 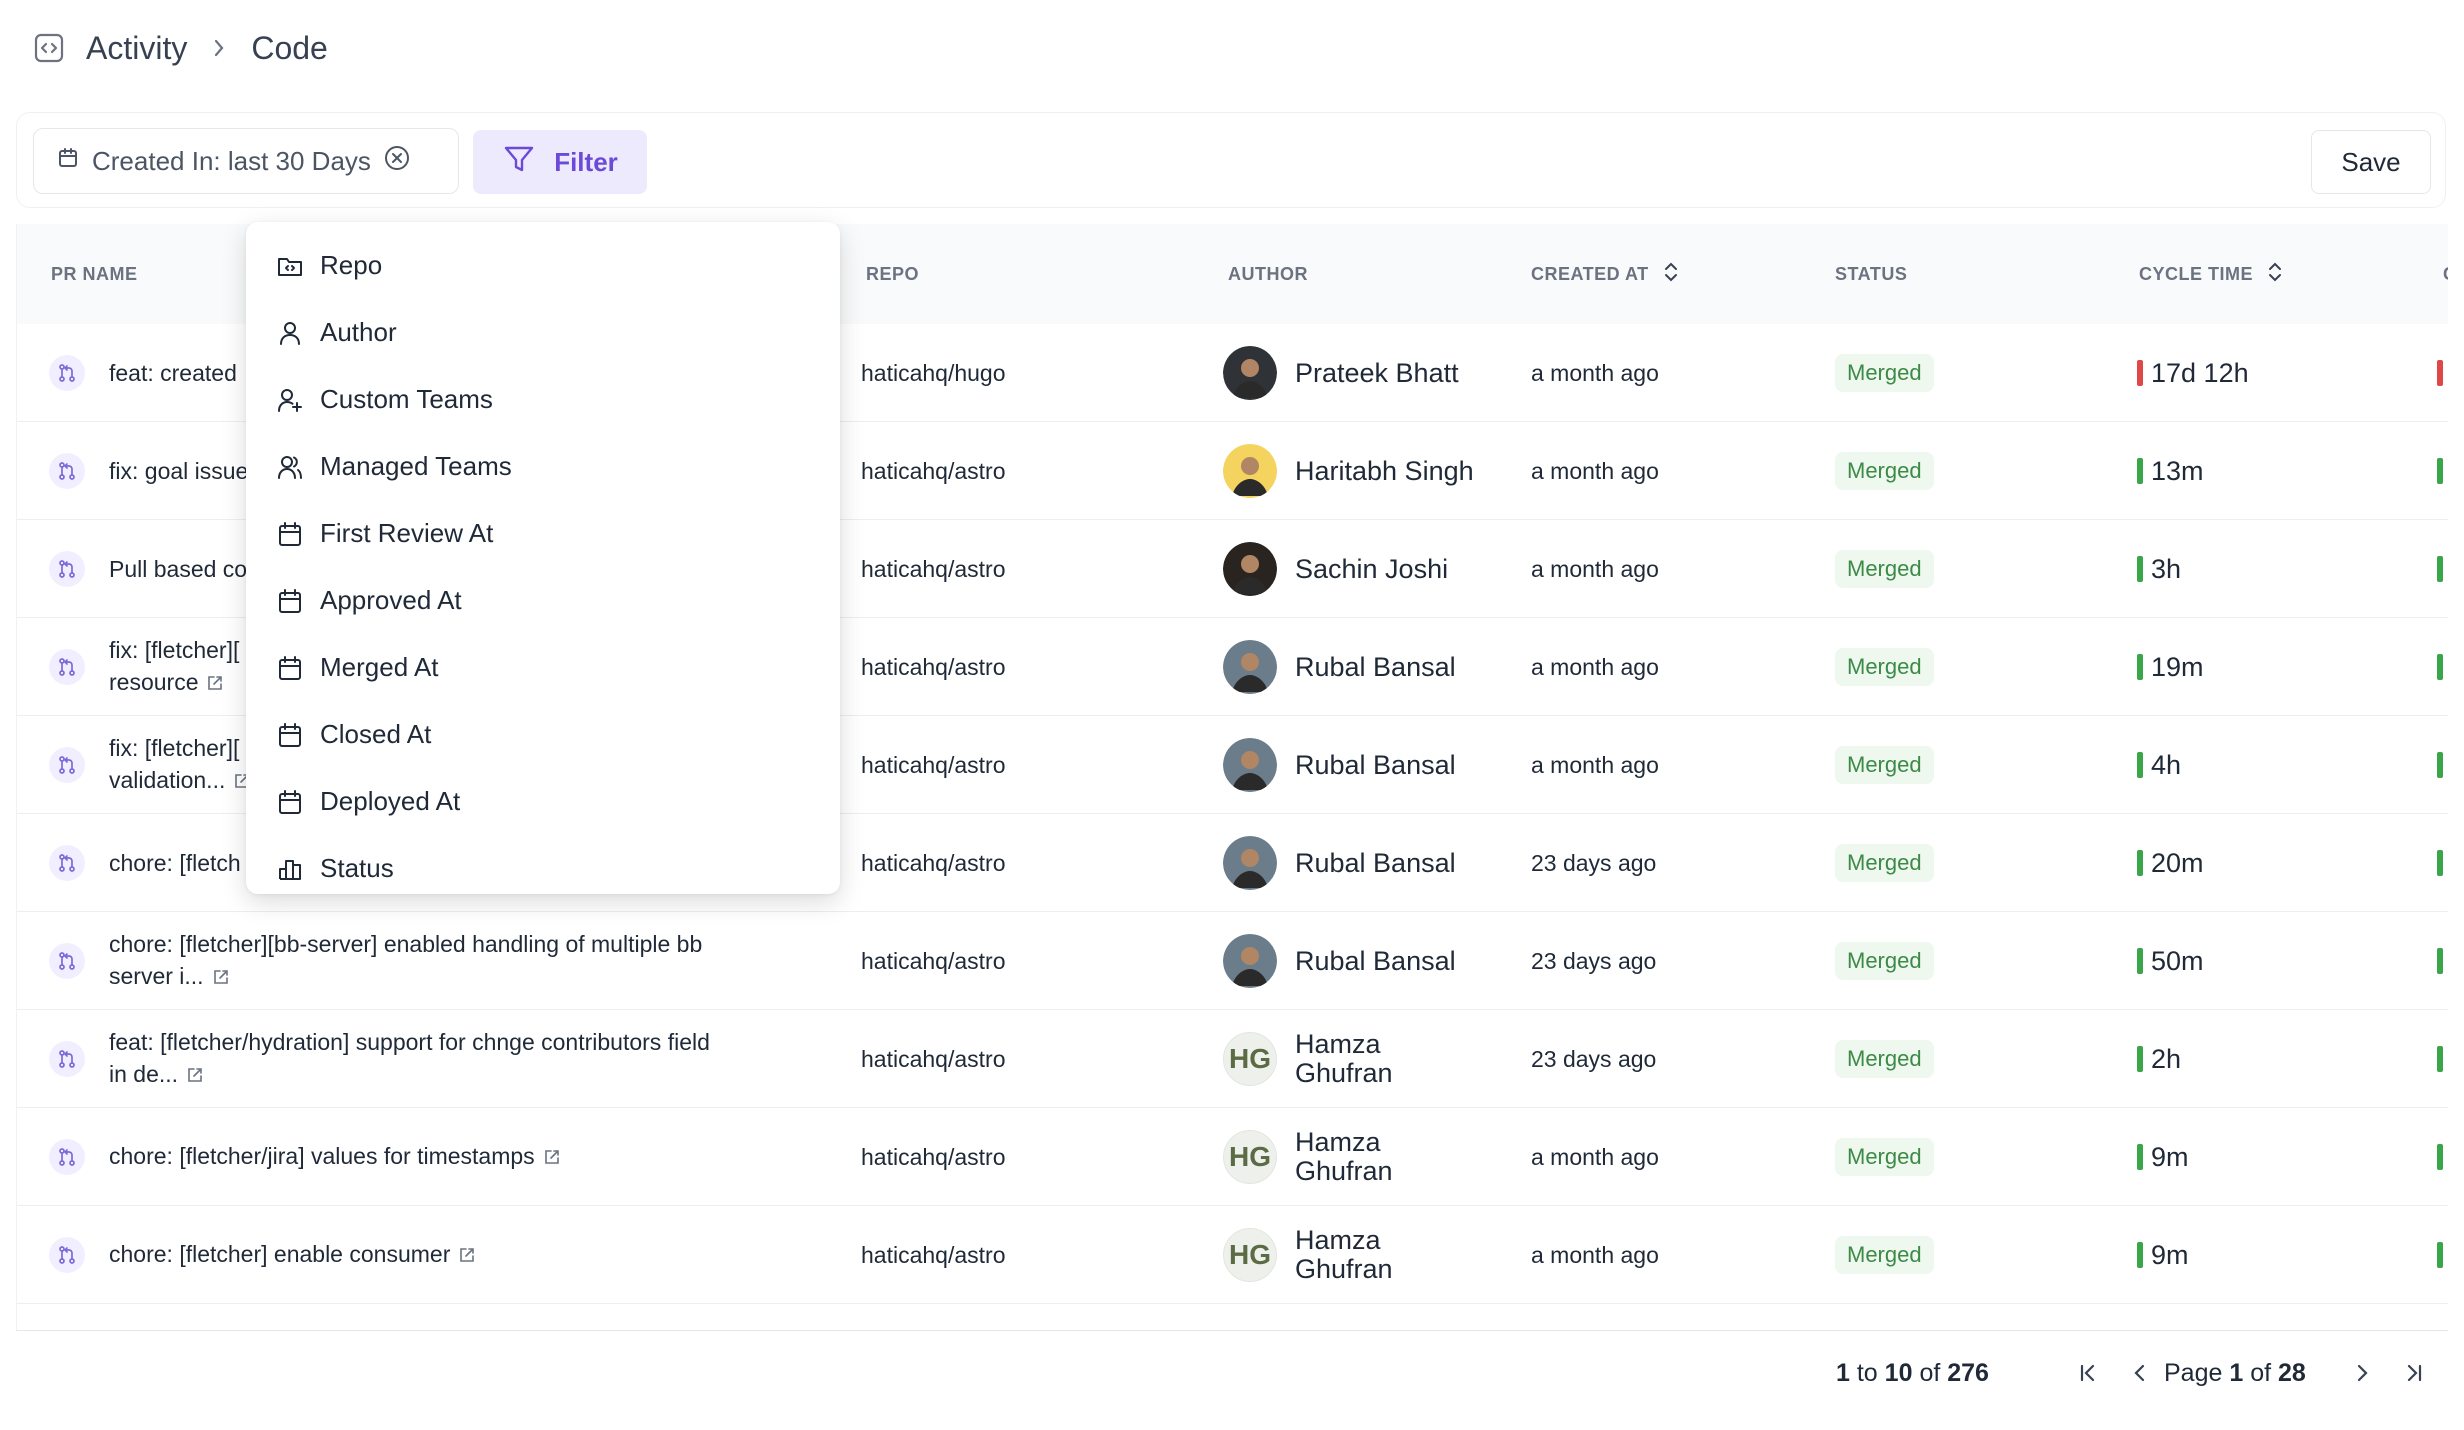 What do you see at coordinates (2163, 1157) in the screenshot?
I see `cycle-time: 9m` at bounding box center [2163, 1157].